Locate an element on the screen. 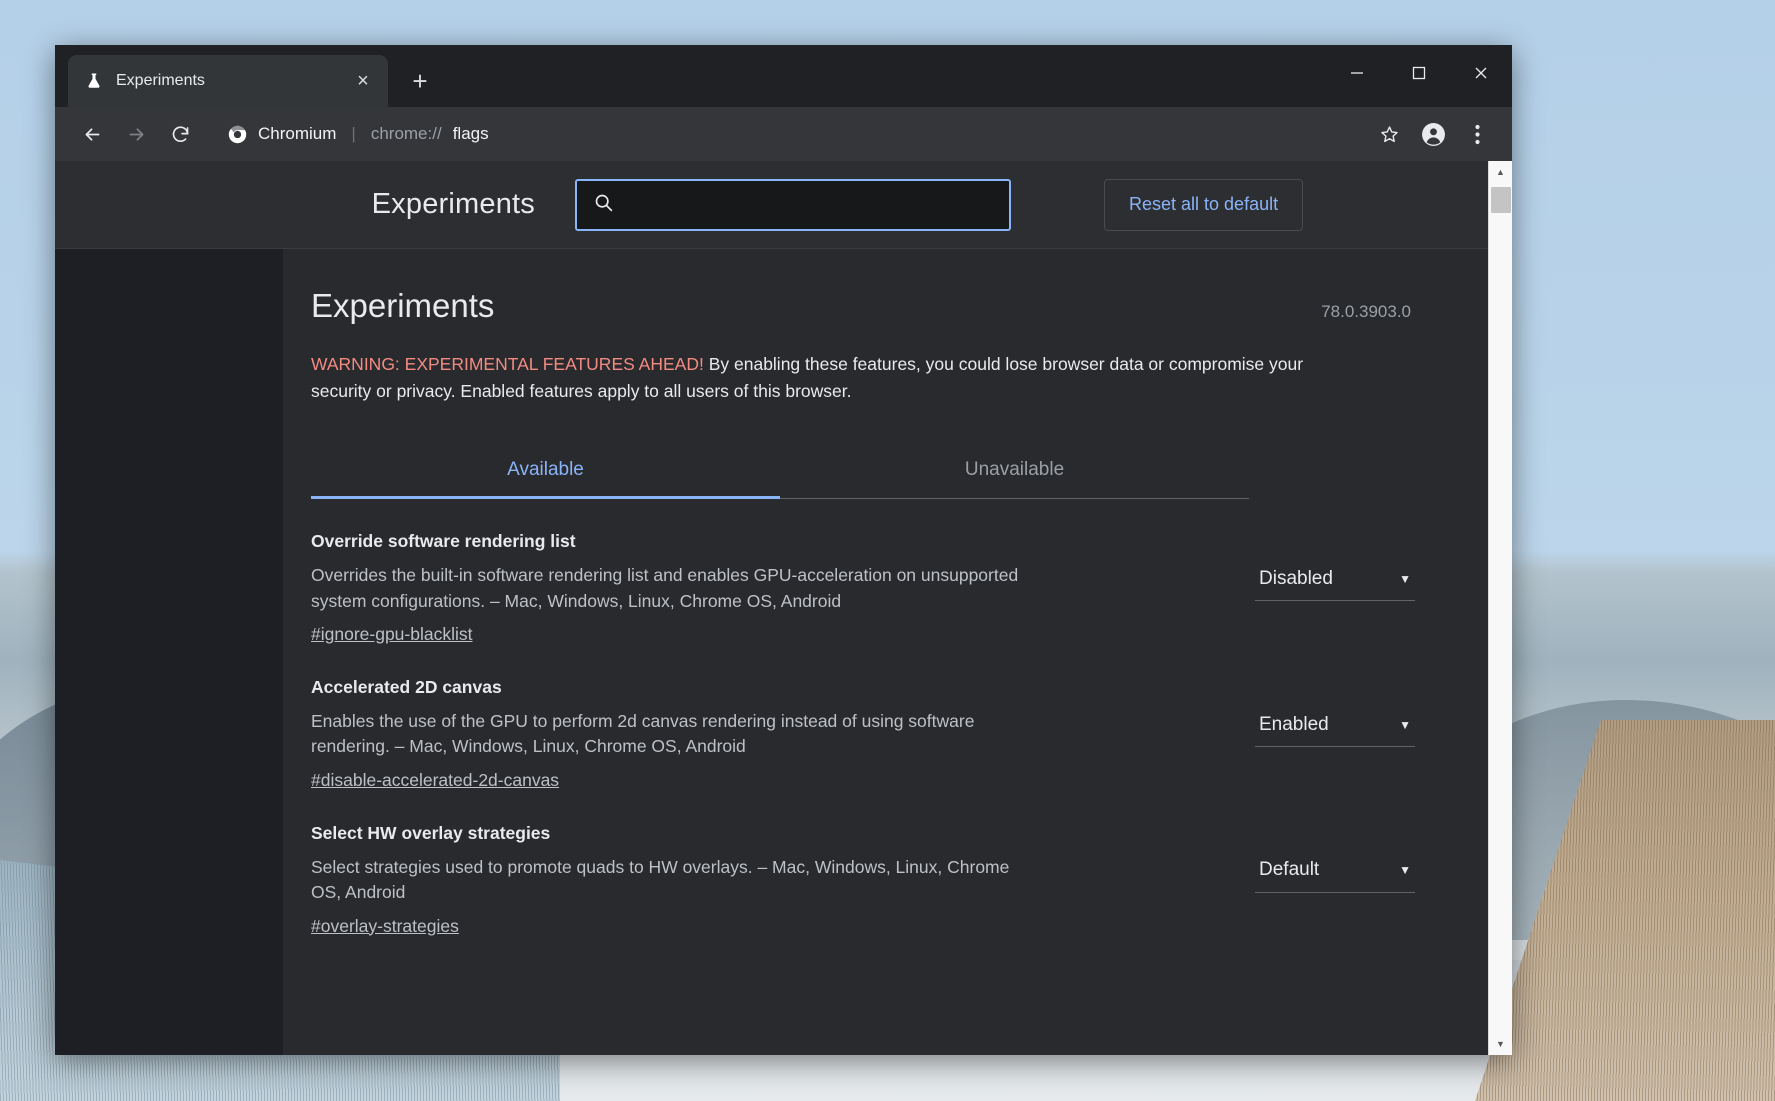 This screenshot has width=1775, height=1101. warning-strong-text: WARNING: EXPERIMENTAL FEATURES AHEAD! is located at coordinates (507, 364).